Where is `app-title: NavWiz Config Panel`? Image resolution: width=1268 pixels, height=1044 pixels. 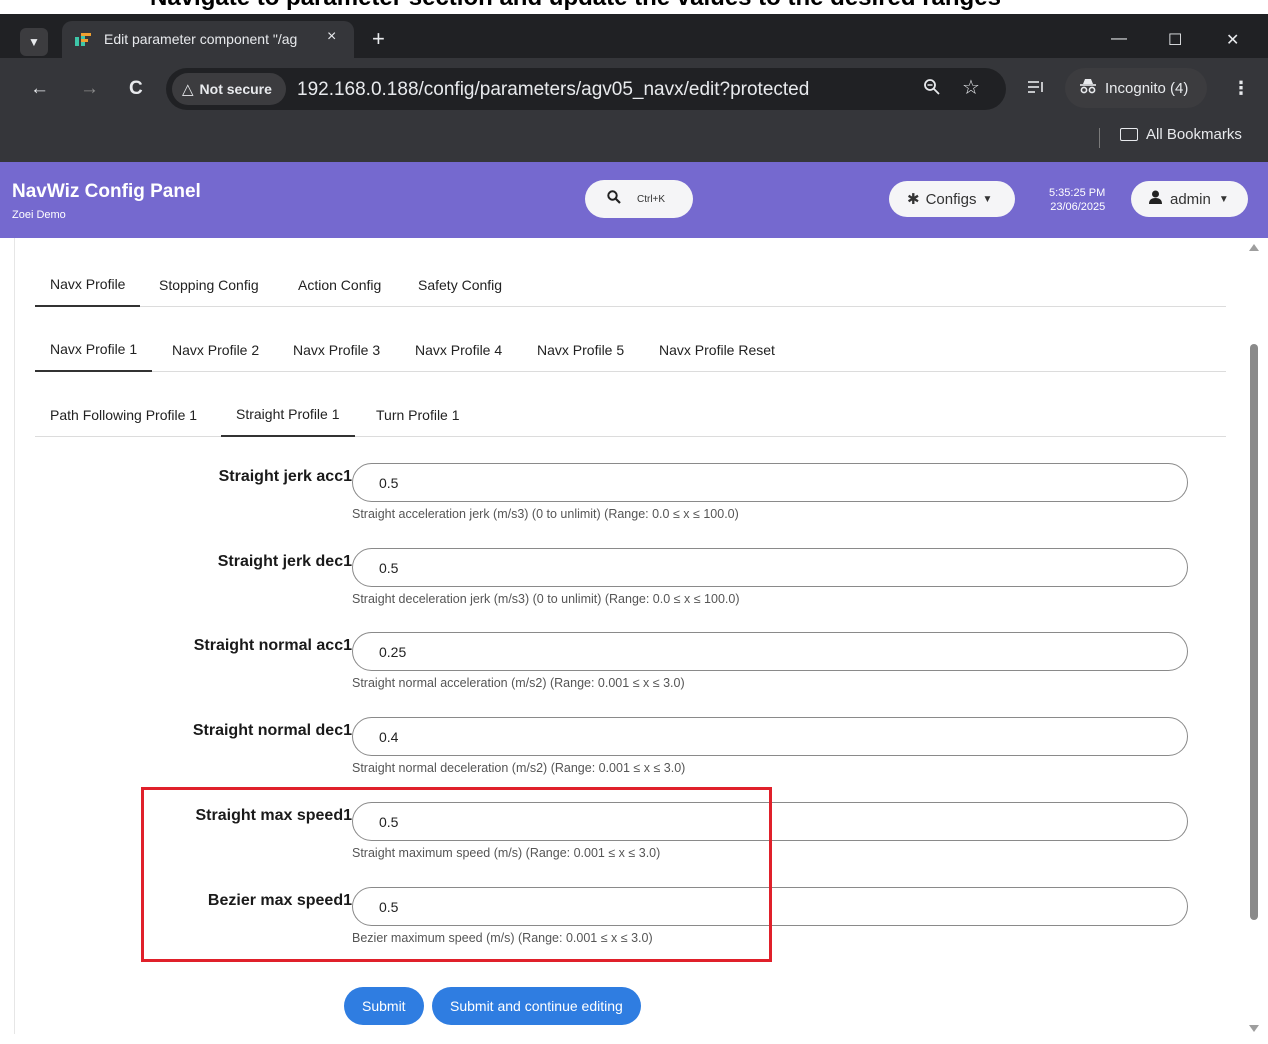
app-title: NavWiz Config Panel is located at coordinates (106, 192).